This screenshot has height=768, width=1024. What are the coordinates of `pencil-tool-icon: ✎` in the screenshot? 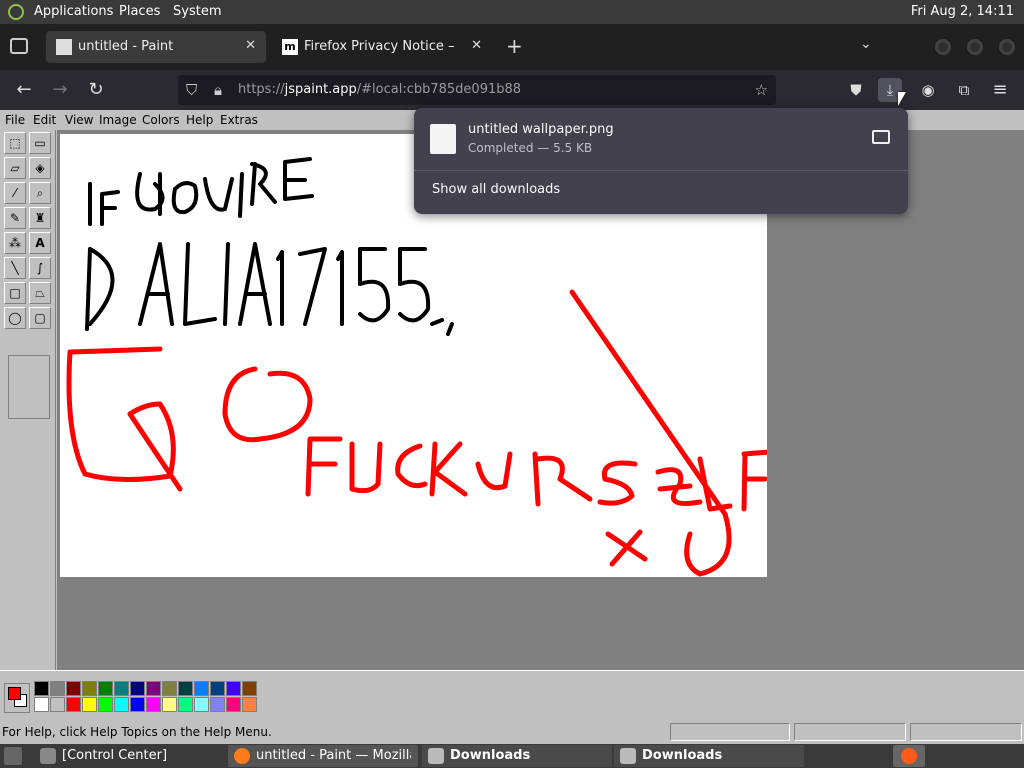 It's located at (15, 218).